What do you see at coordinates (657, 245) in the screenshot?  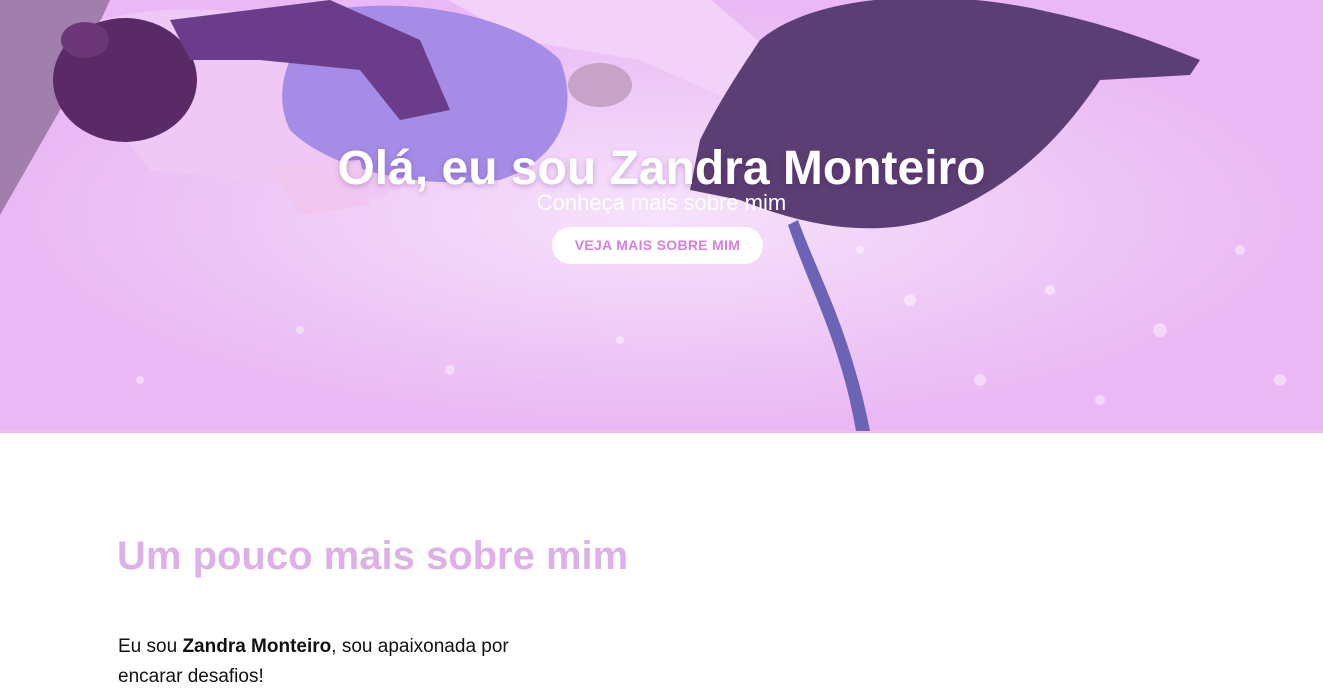 I see `see-more-about-me-button: VEJA MAIS SOBRE MIM` at bounding box center [657, 245].